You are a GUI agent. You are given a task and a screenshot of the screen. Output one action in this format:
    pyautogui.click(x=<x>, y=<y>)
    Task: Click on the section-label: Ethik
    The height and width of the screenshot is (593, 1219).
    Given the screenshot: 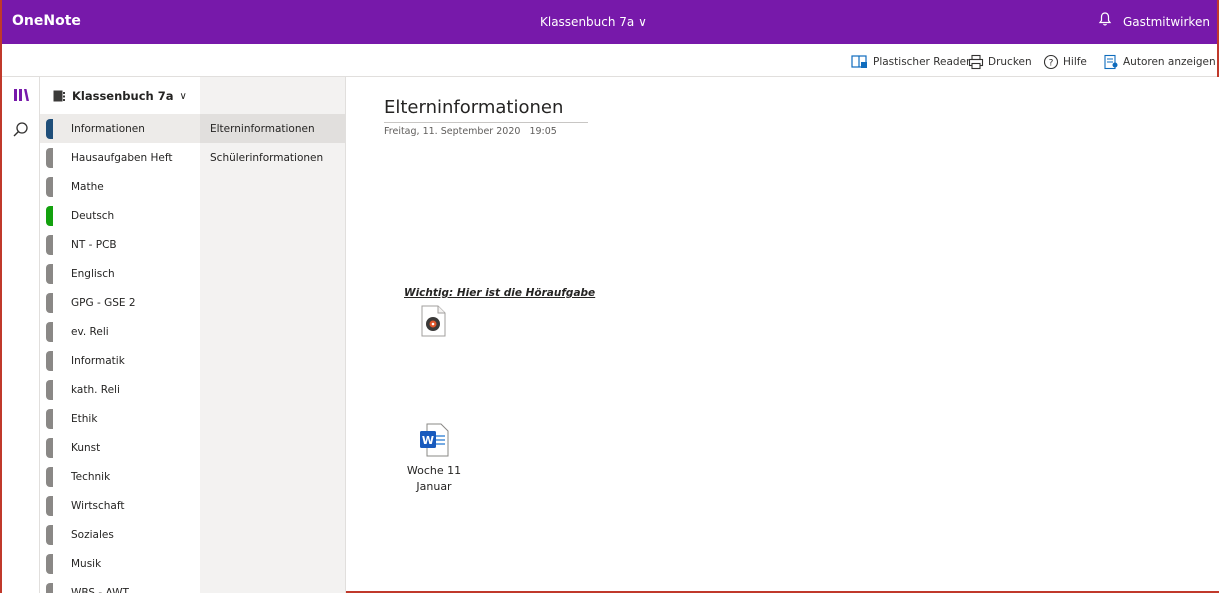 What is the action you would take?
    pyautogui.click(x=84, y=418)
    